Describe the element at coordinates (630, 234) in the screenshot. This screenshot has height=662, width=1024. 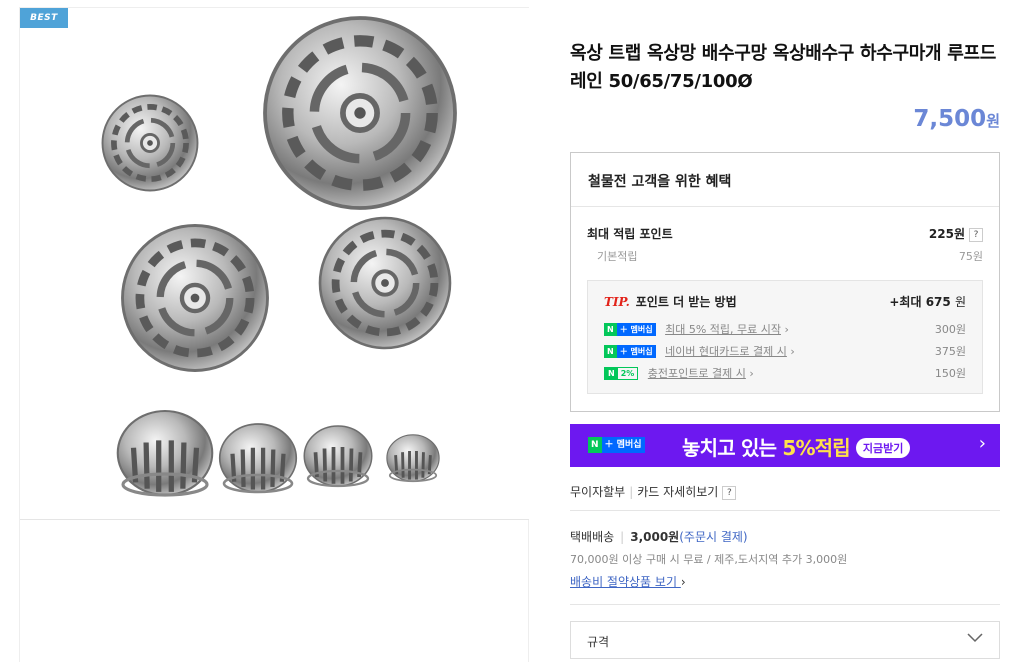
I see `max-points-label: 최대 적립 포인트` at that location.